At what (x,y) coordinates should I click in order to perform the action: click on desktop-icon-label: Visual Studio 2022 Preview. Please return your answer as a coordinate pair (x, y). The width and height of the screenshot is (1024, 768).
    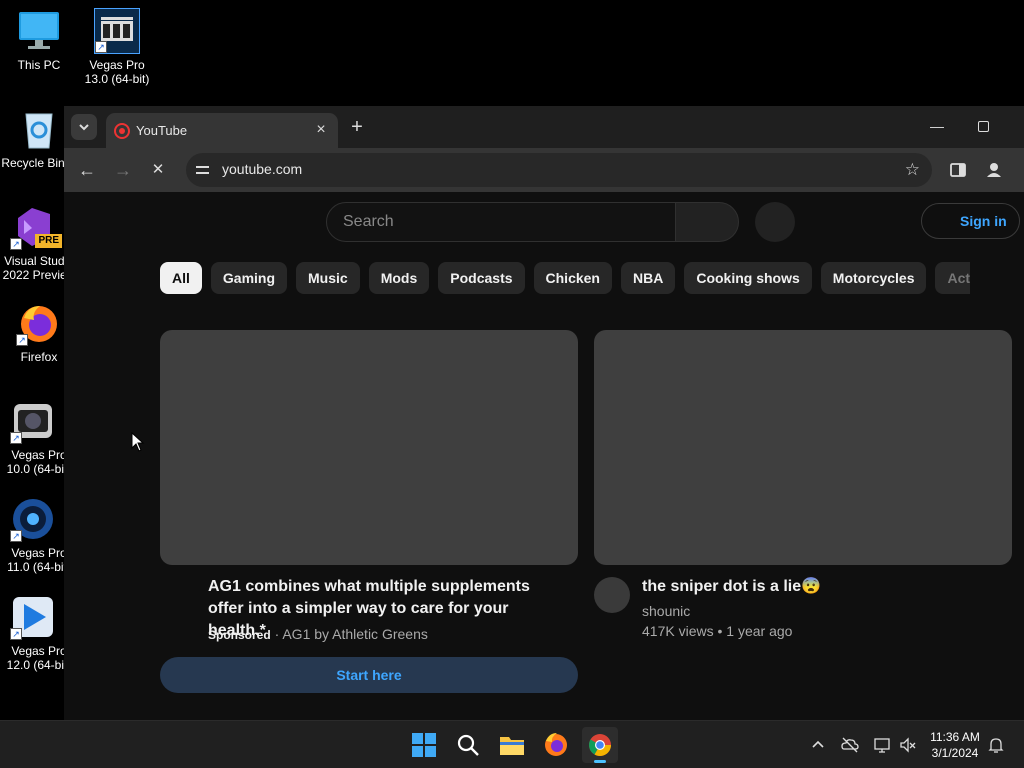
    Looking at the image, I should click on (34, 268).